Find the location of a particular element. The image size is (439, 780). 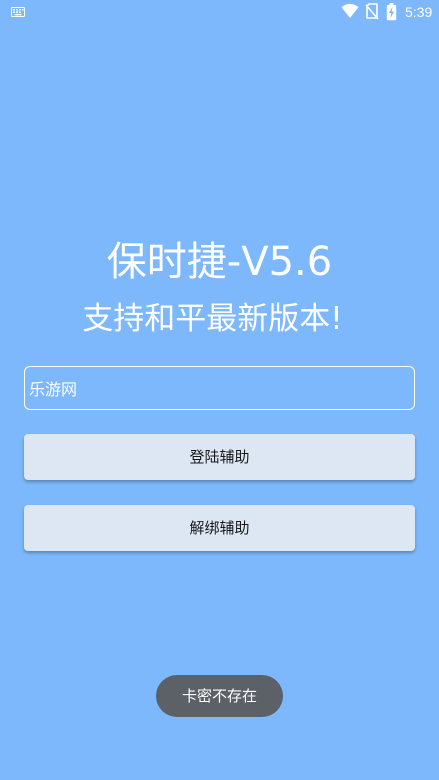

battery-charging-icon is located at coordinates (391, 12).